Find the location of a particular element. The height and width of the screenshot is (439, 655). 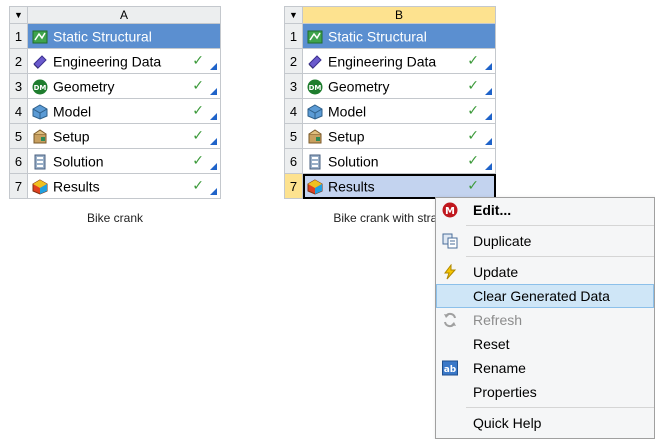

svg-text: M is located at coordinates (450, 211).